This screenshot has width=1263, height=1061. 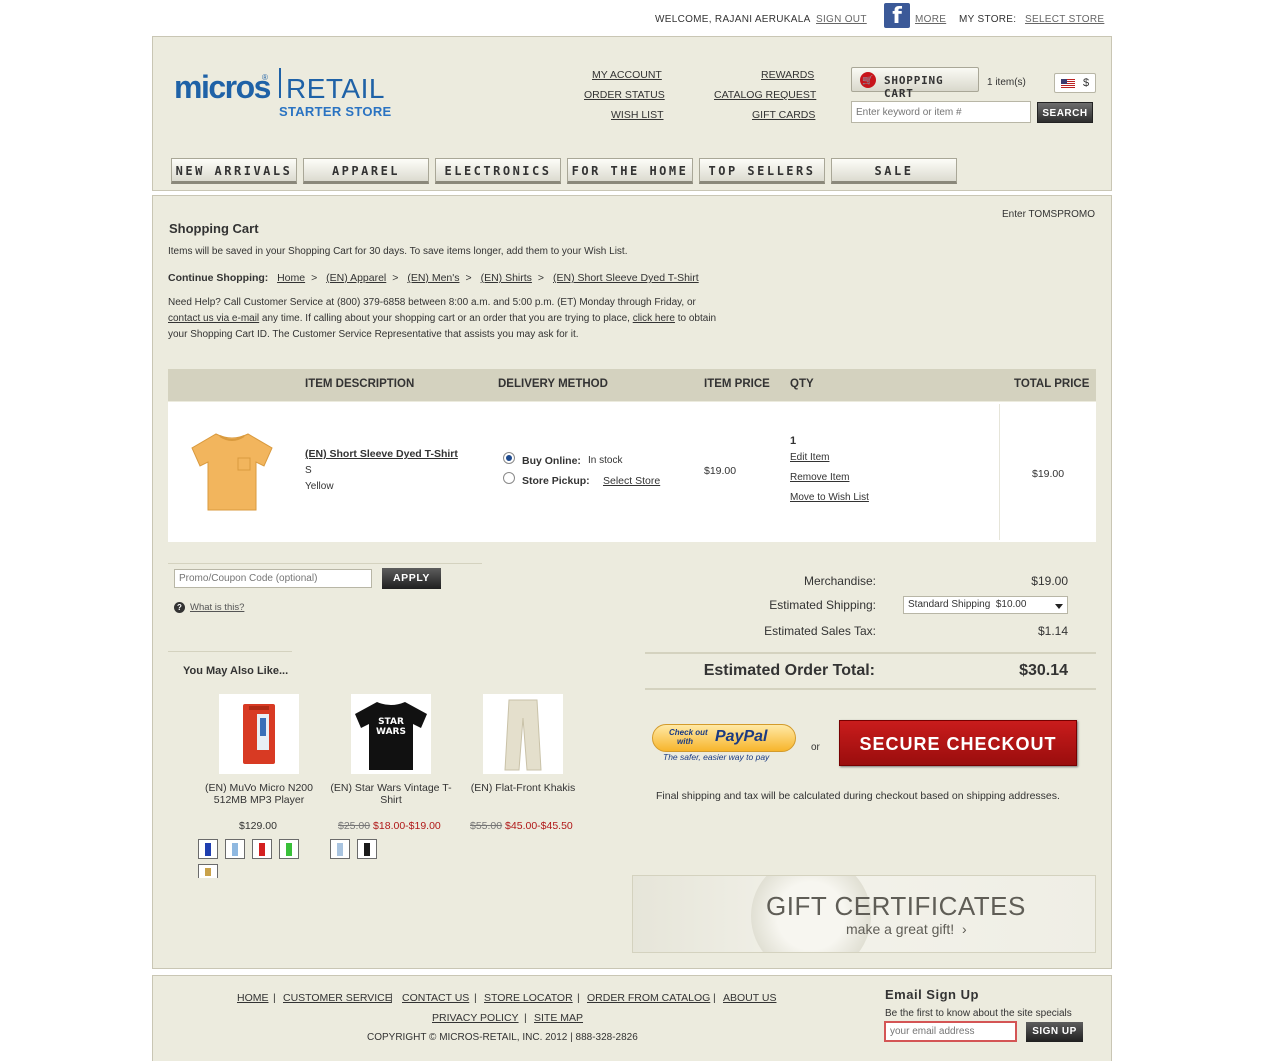 What do you see at coordinates (900, 929) in the screenshot?
I see `gift-subtitle-text: make a great gift!` at bounding box center [900, 929].